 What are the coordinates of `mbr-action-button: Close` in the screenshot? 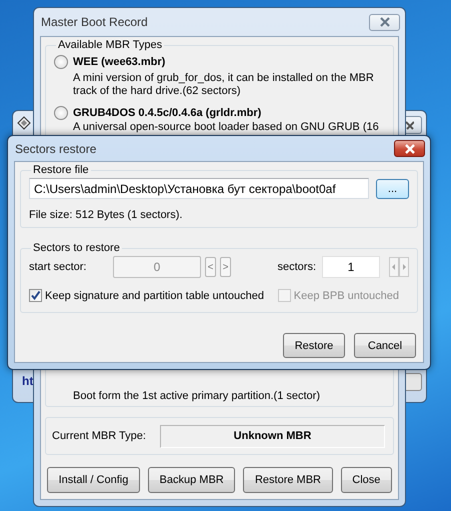 It's located at (366, 480).